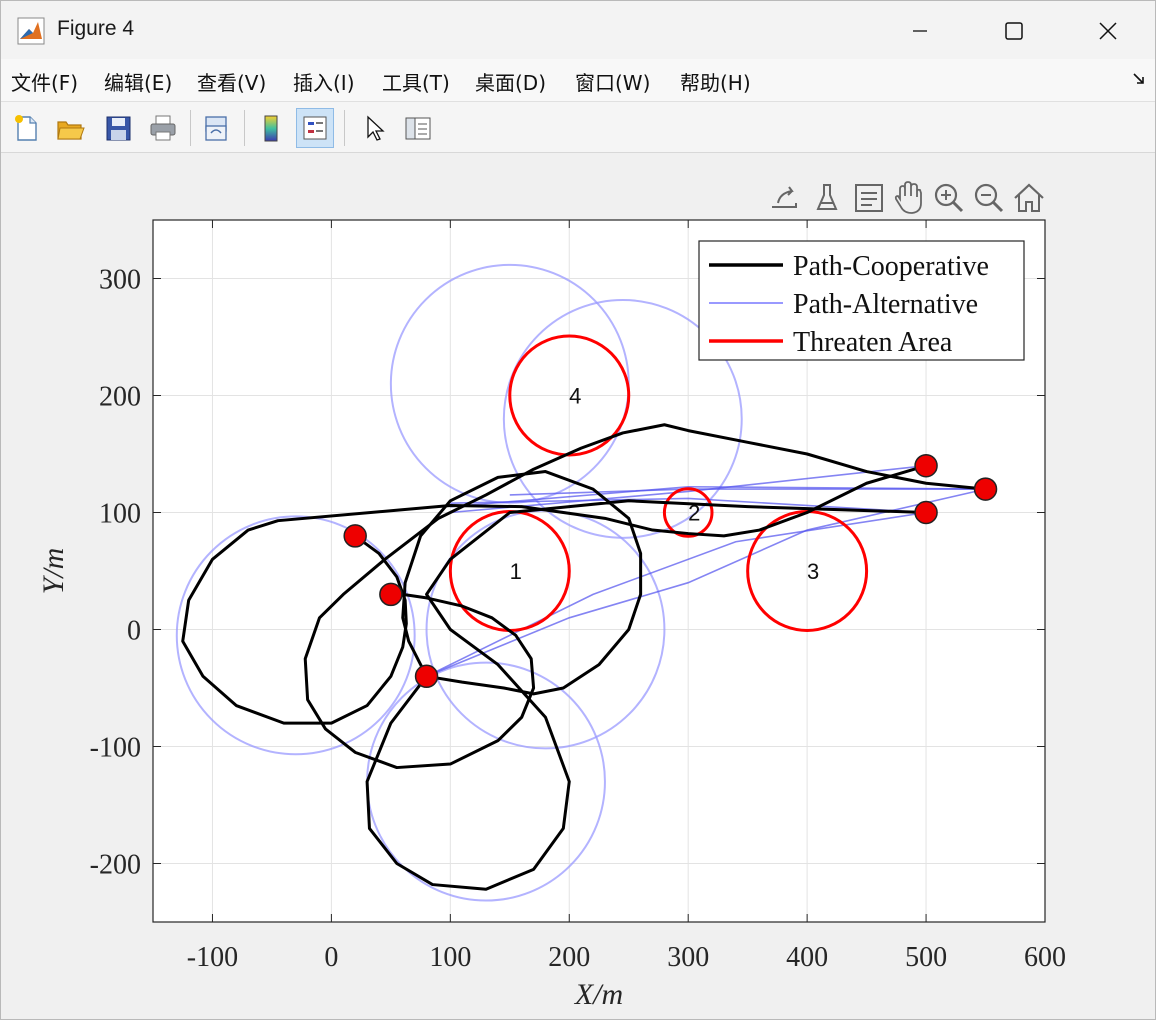 The width and height of the screenshot is (1156, 1020). Describe the element at coordinates (1029, 198) in the screenshot. I see `home-icon` at that location.